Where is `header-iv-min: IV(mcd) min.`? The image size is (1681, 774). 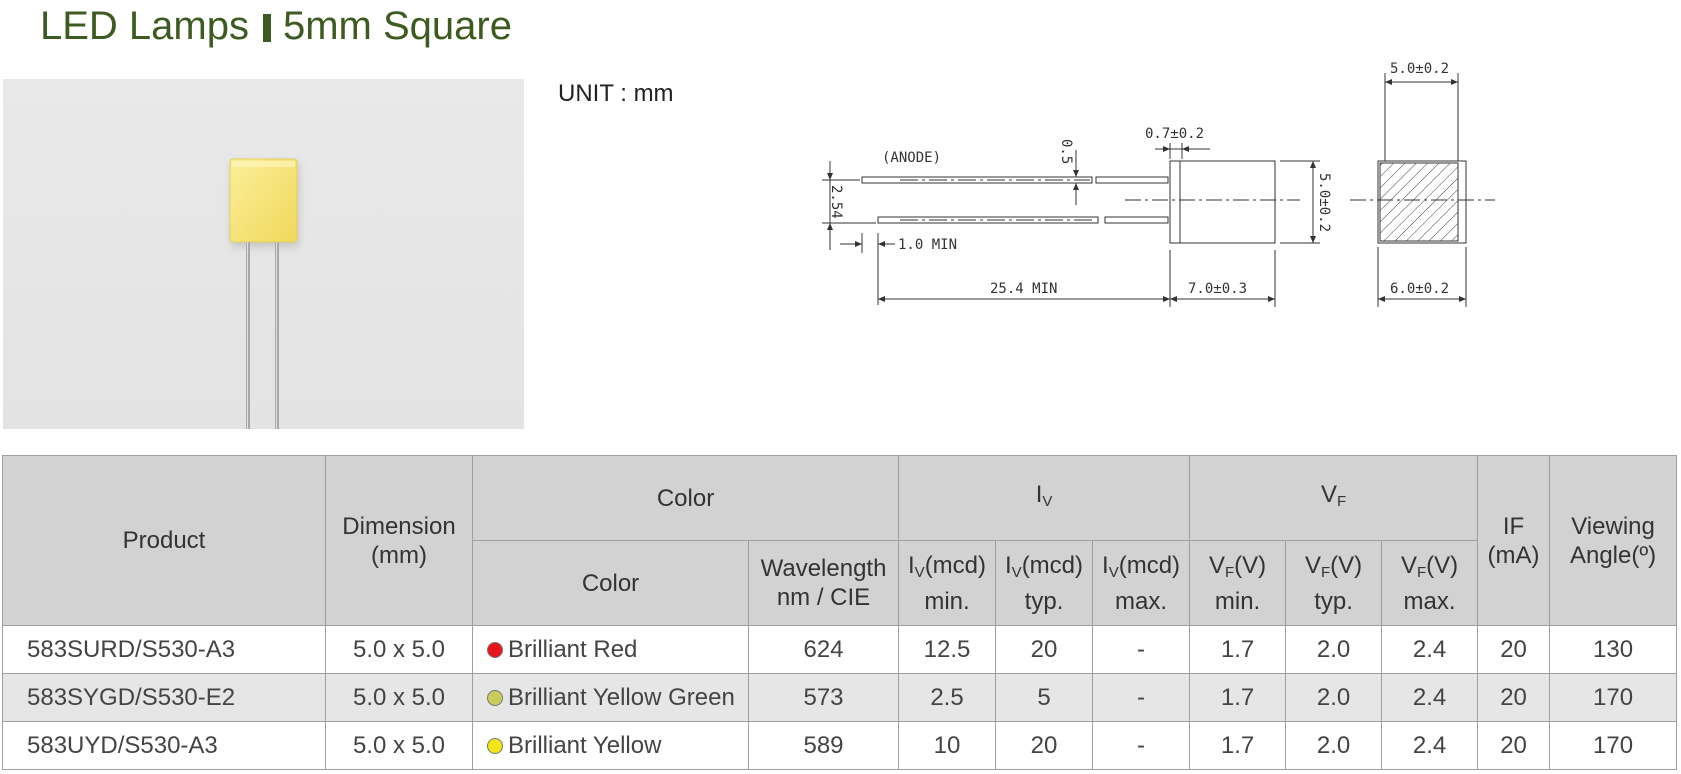
header-iv-min: IV(mcd) min. is located at coordinates (947, 583).